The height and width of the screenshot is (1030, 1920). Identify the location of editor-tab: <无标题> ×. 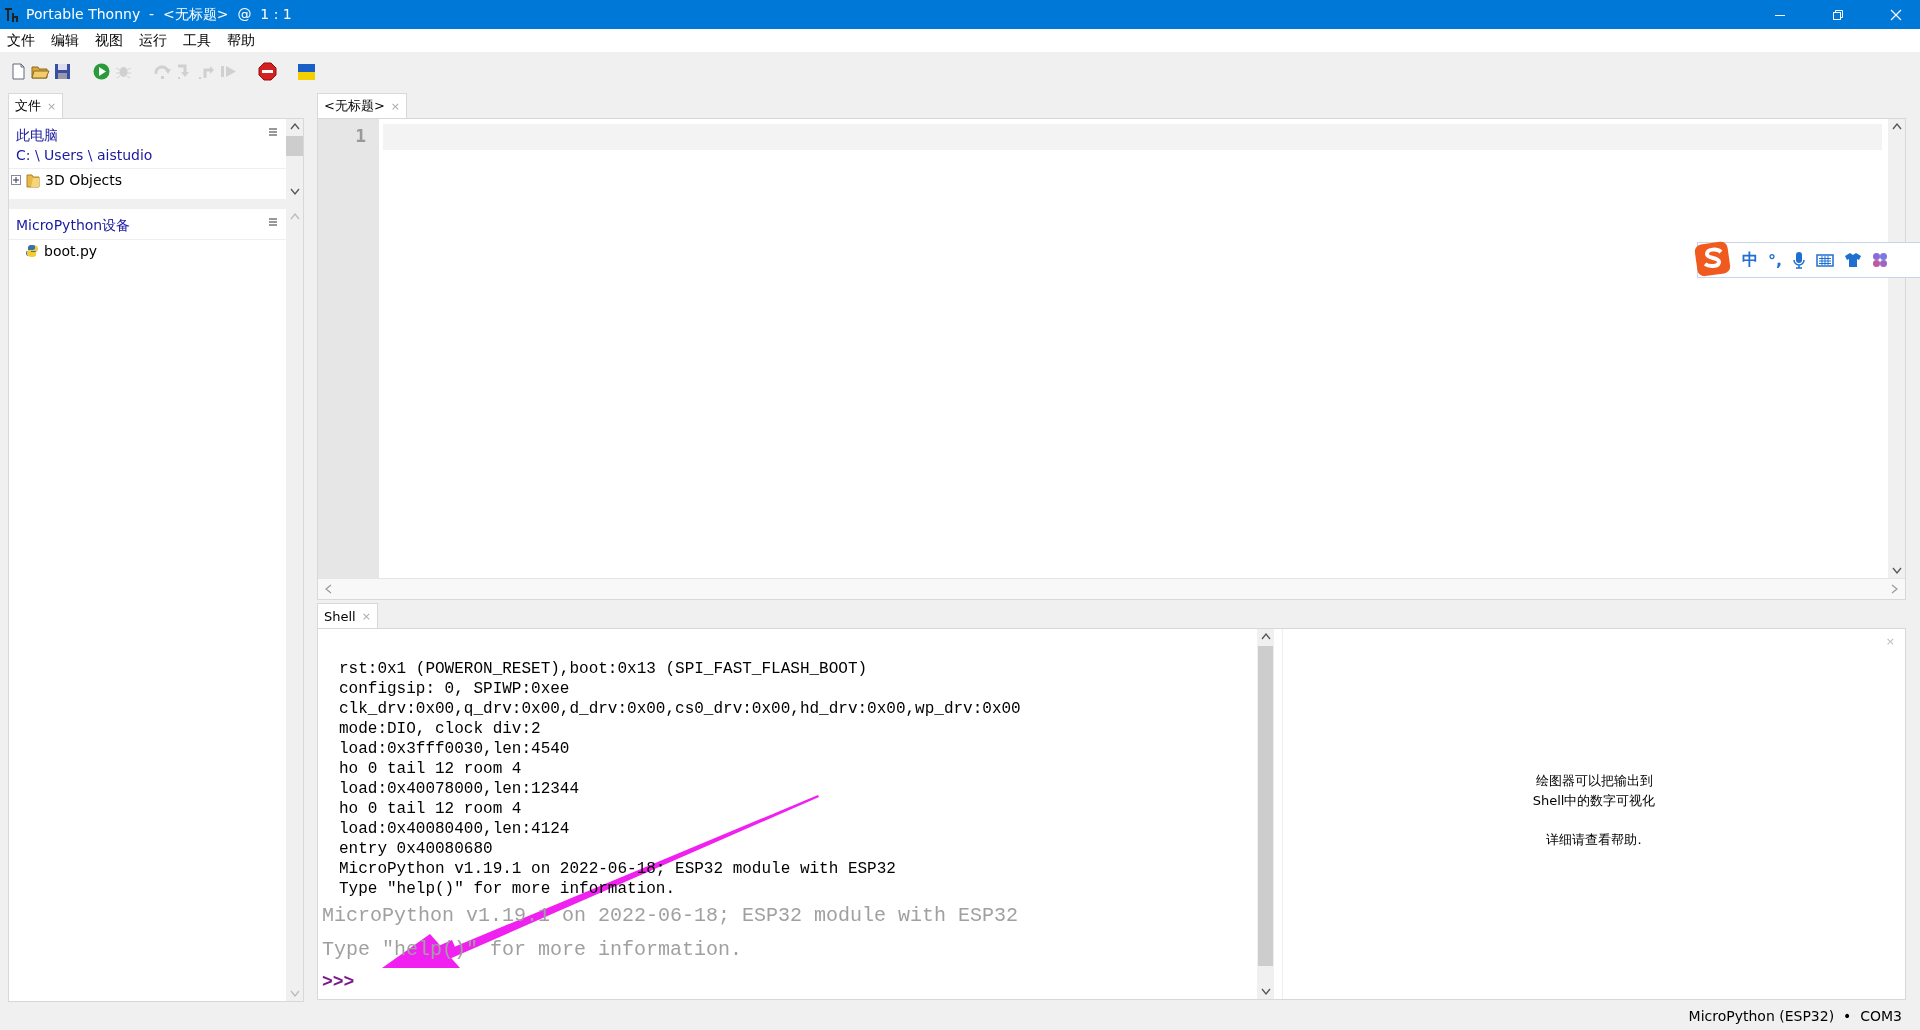
(362, 105).